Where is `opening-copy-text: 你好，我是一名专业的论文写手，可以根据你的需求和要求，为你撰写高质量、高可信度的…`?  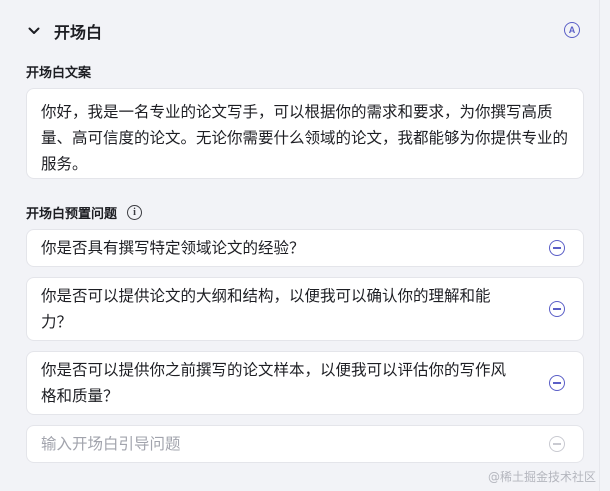 opening-copy-text: 你好，我是一名专业的论文写手，可以根据你的需求和要求，为你撰写高质量、高可信度的… is located at coordinates (305, 138).